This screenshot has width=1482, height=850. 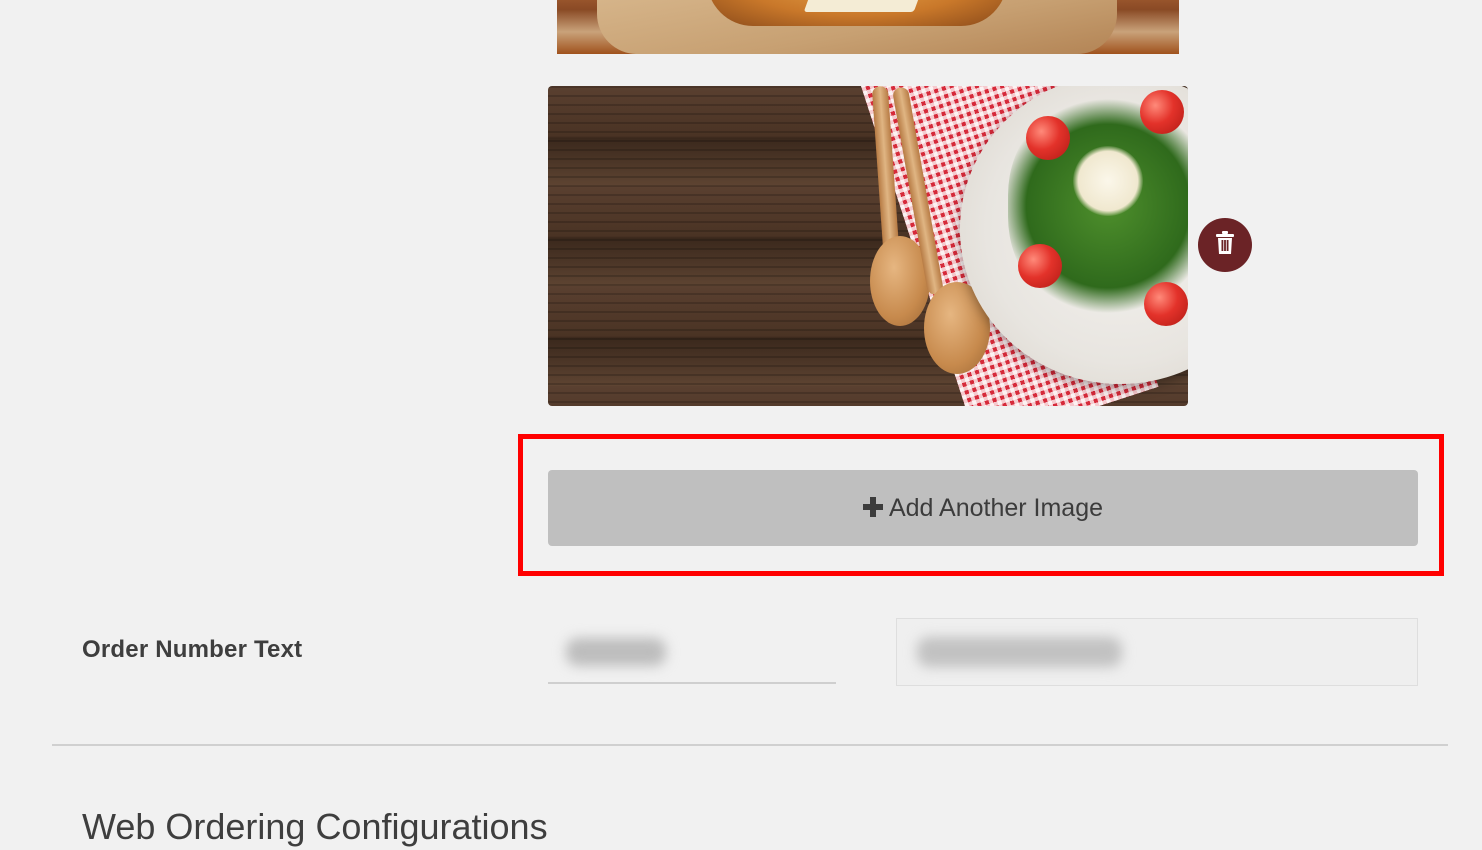 I want to click on add-another-image-button: Add Another Image, so click(x=983, y=508).